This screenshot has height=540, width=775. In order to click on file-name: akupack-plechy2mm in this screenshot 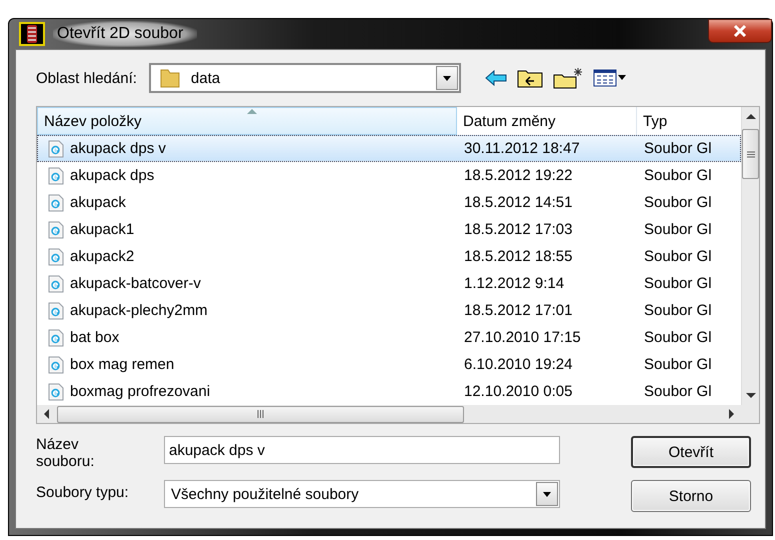, I will do `click(139, 310)`.